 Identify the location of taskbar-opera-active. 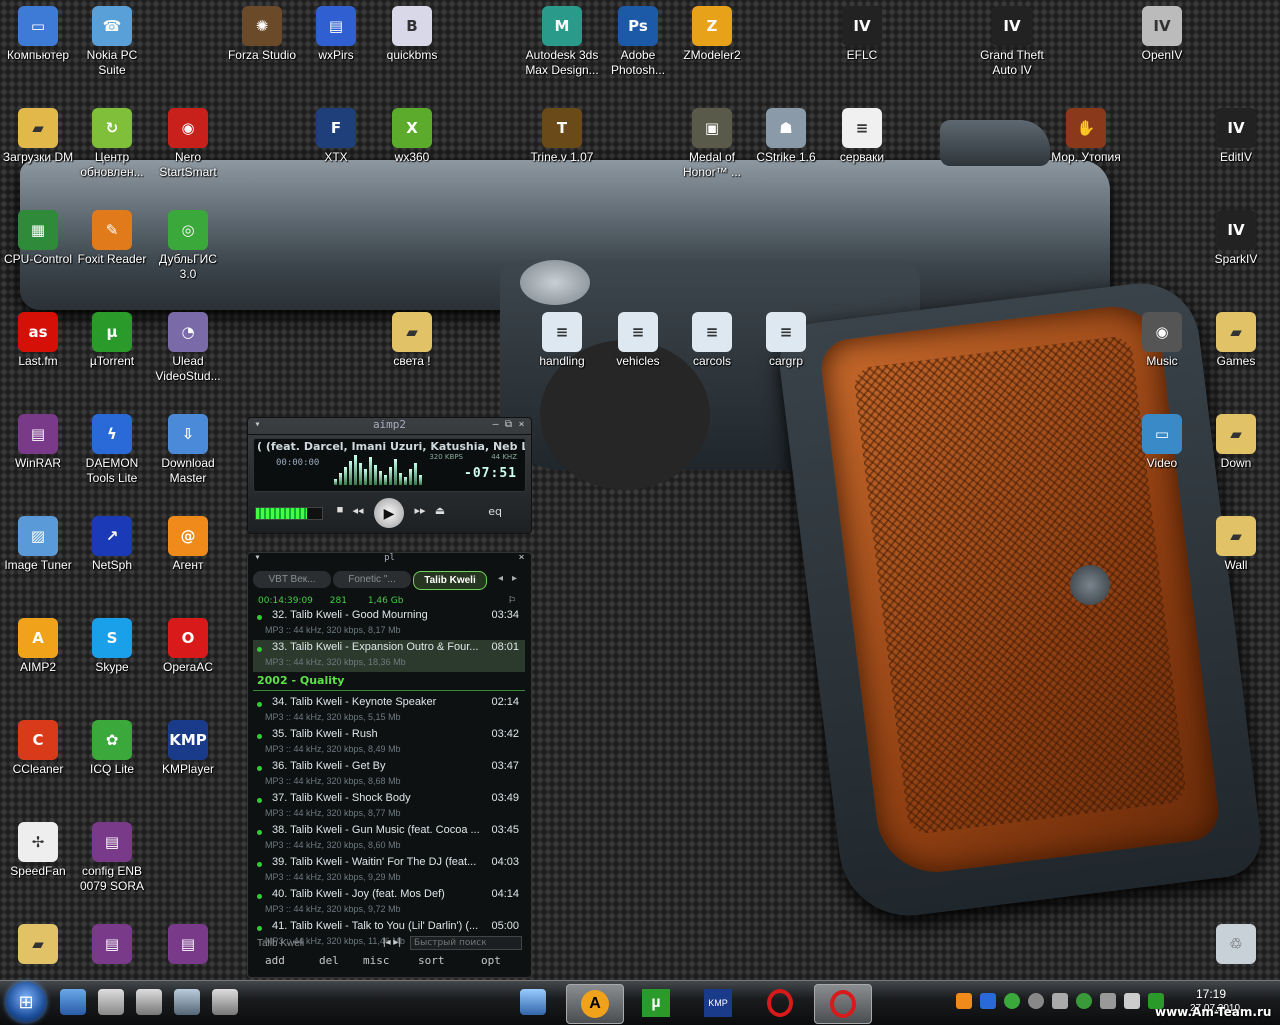
(843, 1004).